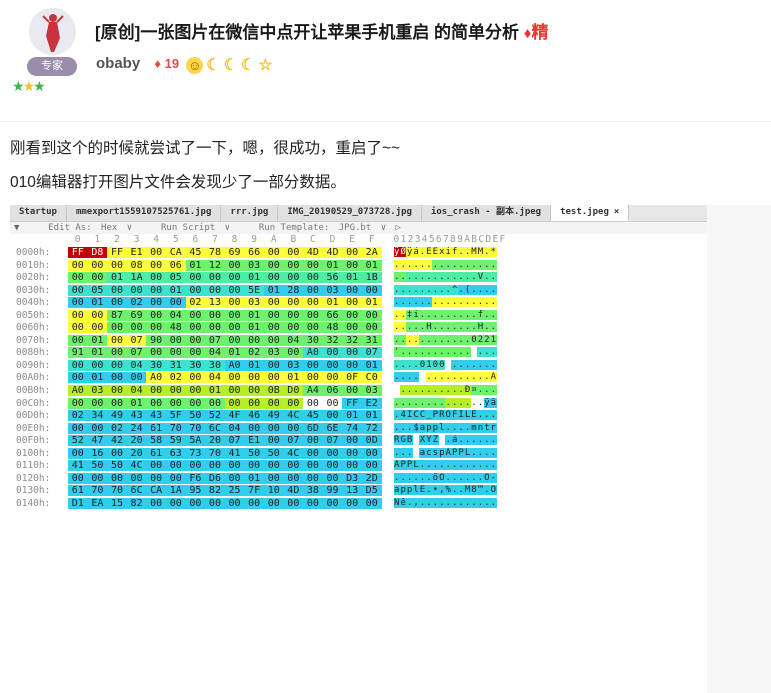  I want to click on ascii-char: À, so click(493, 377).